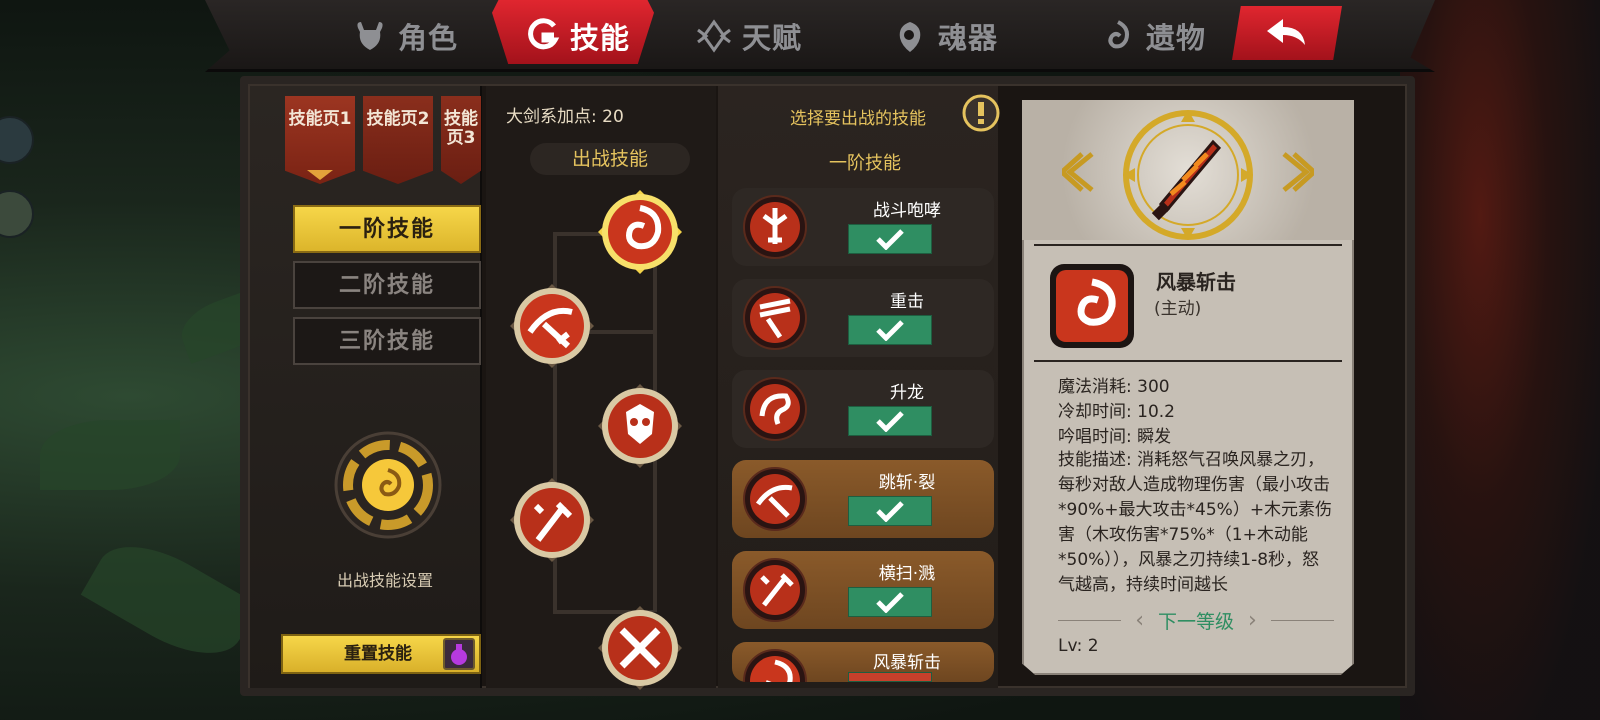 This screenshot has width=1600, height=720. I want to click on skill-page-tab-3: 技能页3, so click(461, 140).